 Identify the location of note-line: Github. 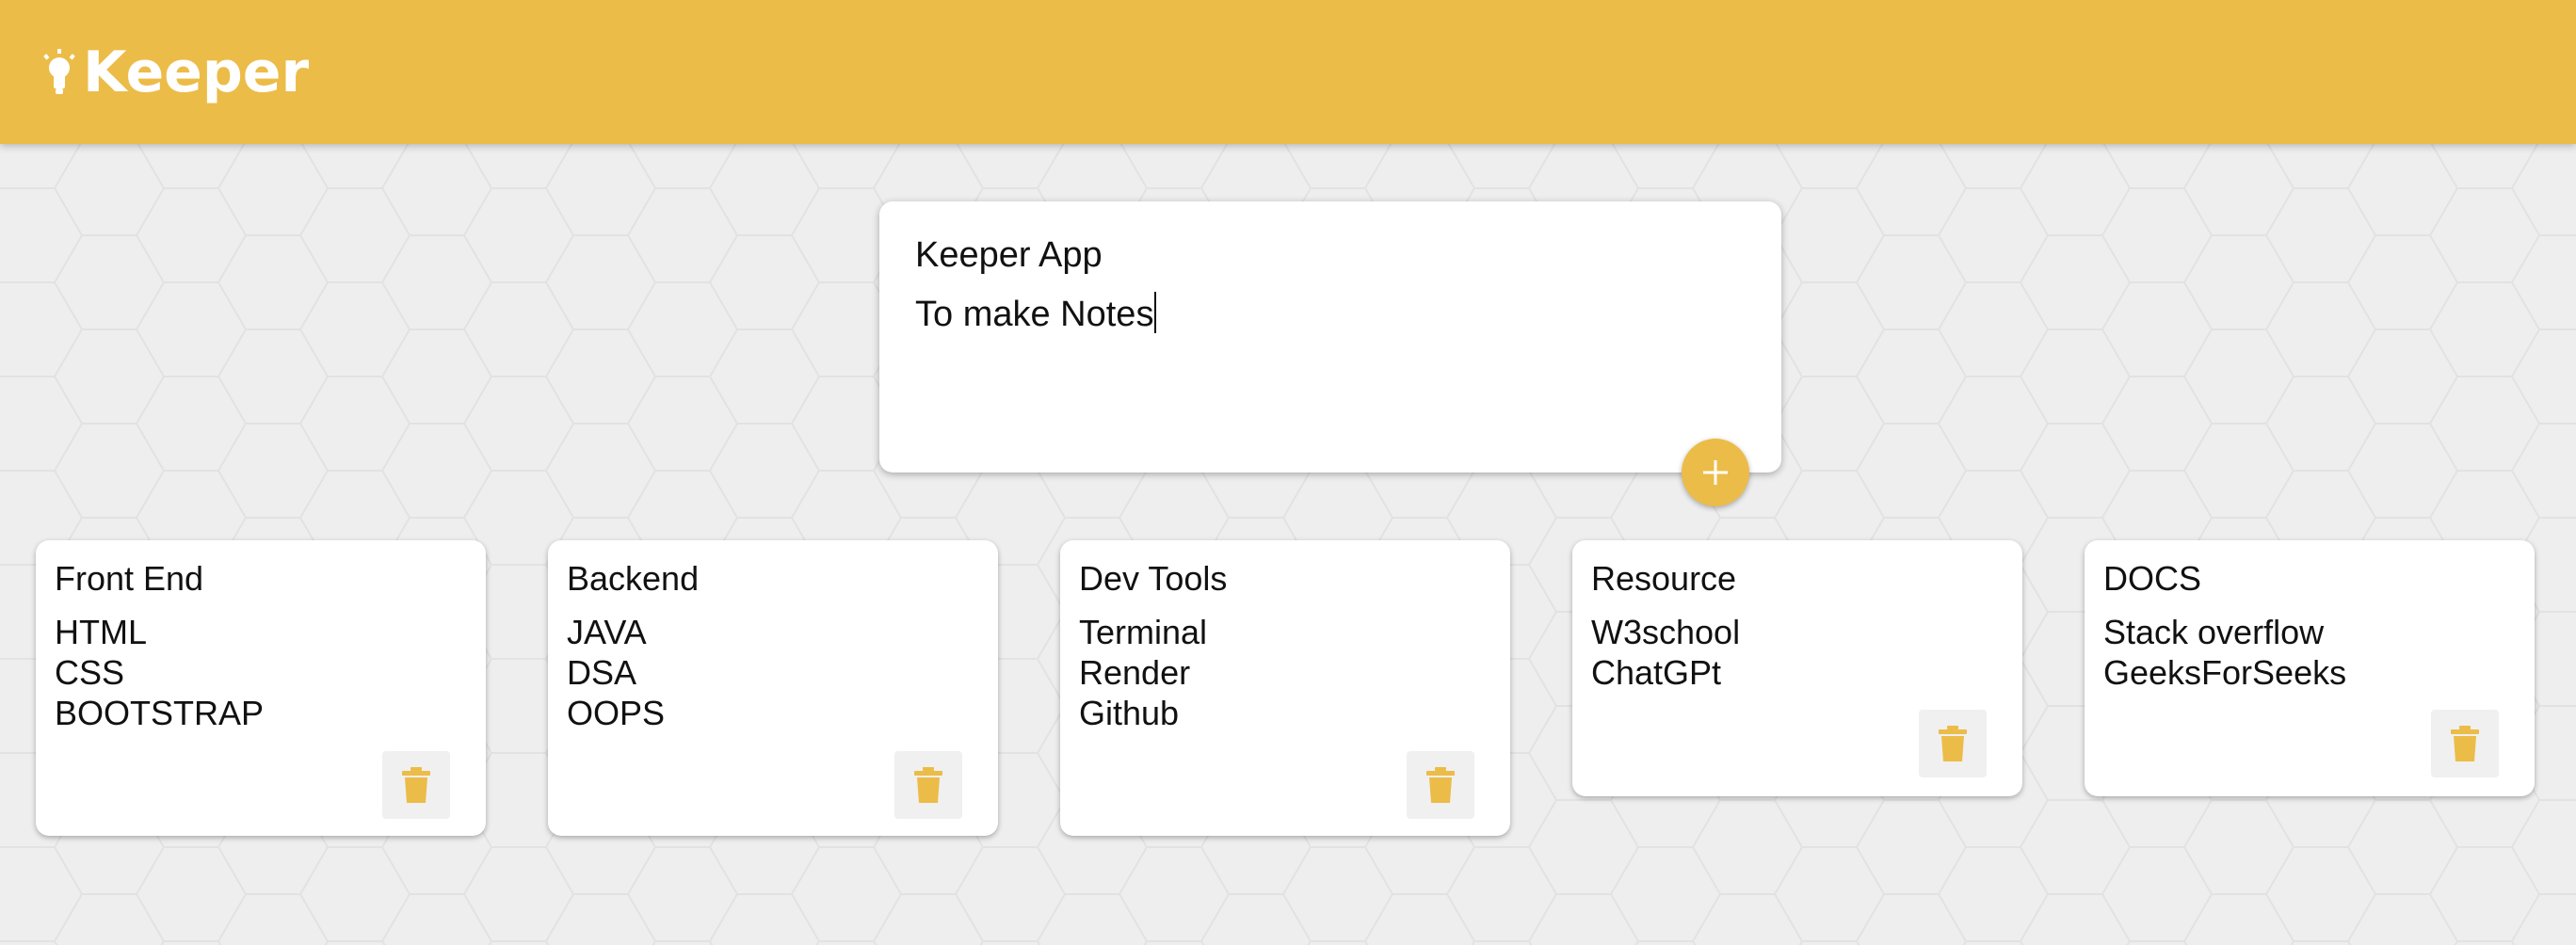
(1129, 713).